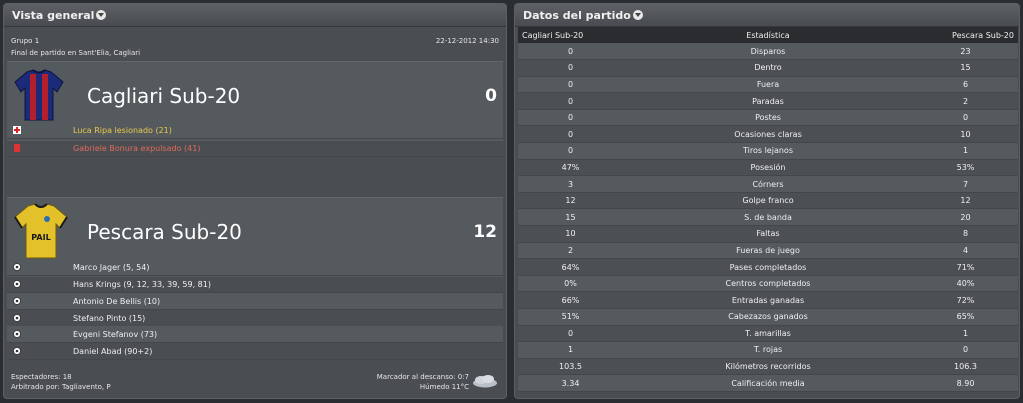 The image size is (1023, 403). I want to click on stat-label: T. amarillas, so click(768, 334).